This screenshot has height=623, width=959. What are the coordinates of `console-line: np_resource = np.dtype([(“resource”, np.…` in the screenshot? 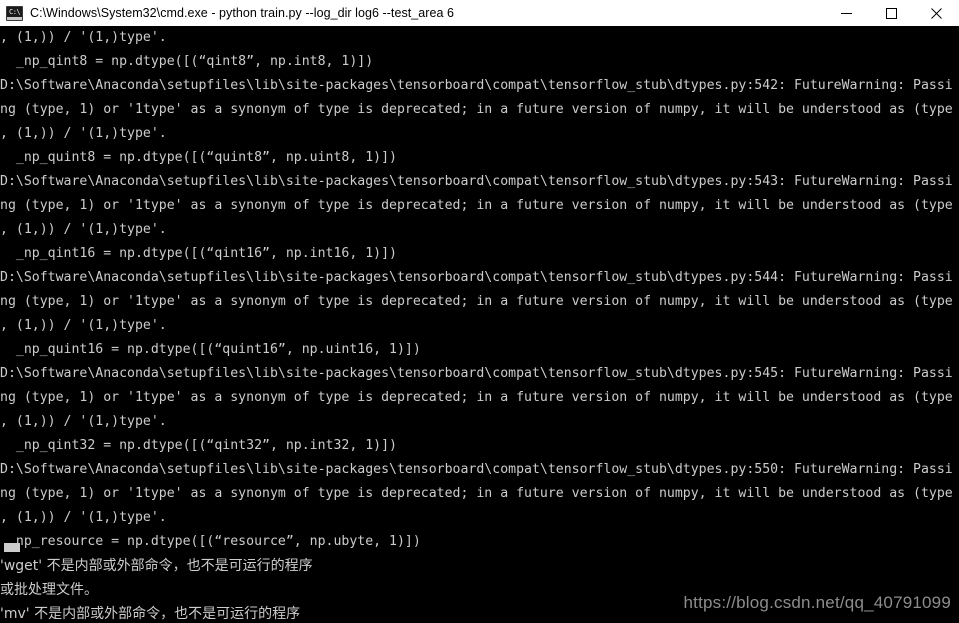 It's located at (210, 541).